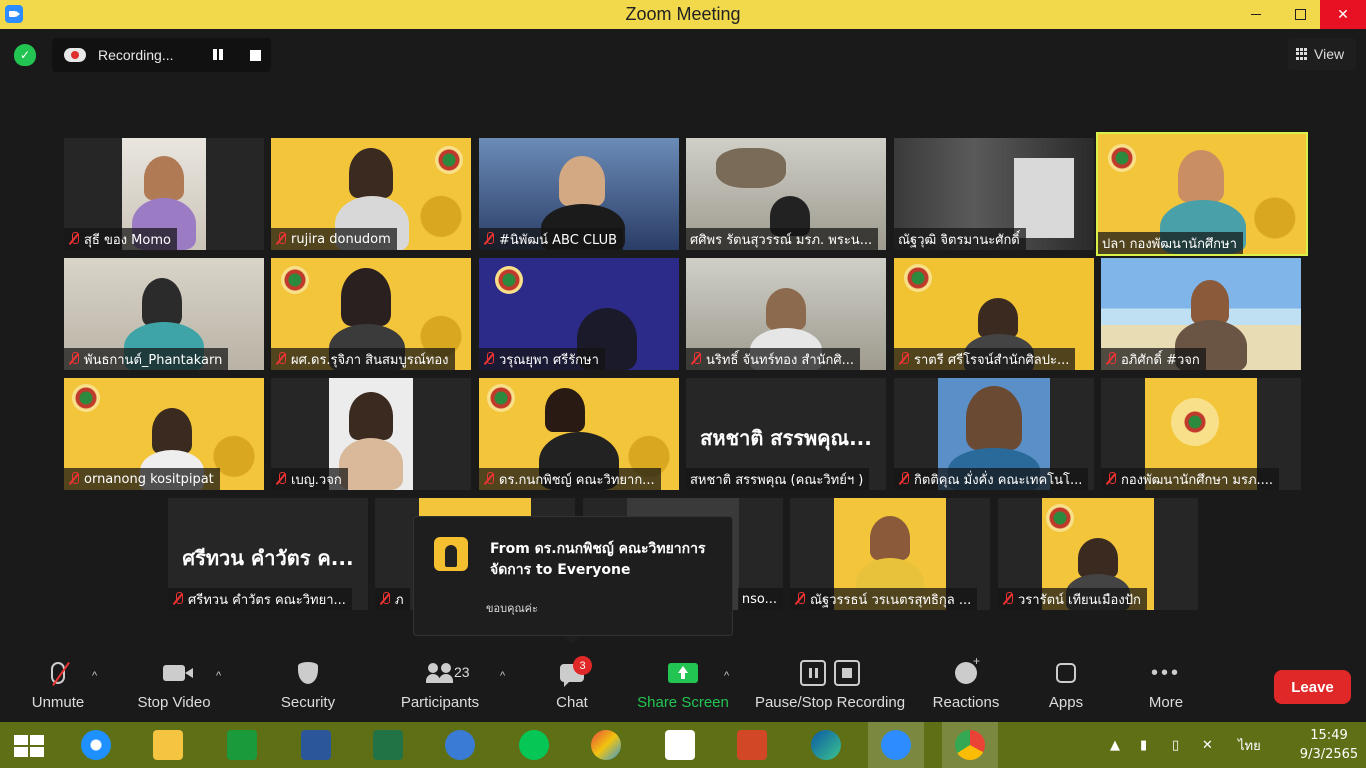 The height and width of the screenshot is (768, 1366). What do you see at coordinates (96, 745) in the screenshot?
I see `internet-explorer-icon` at bounding box center [96, 745].